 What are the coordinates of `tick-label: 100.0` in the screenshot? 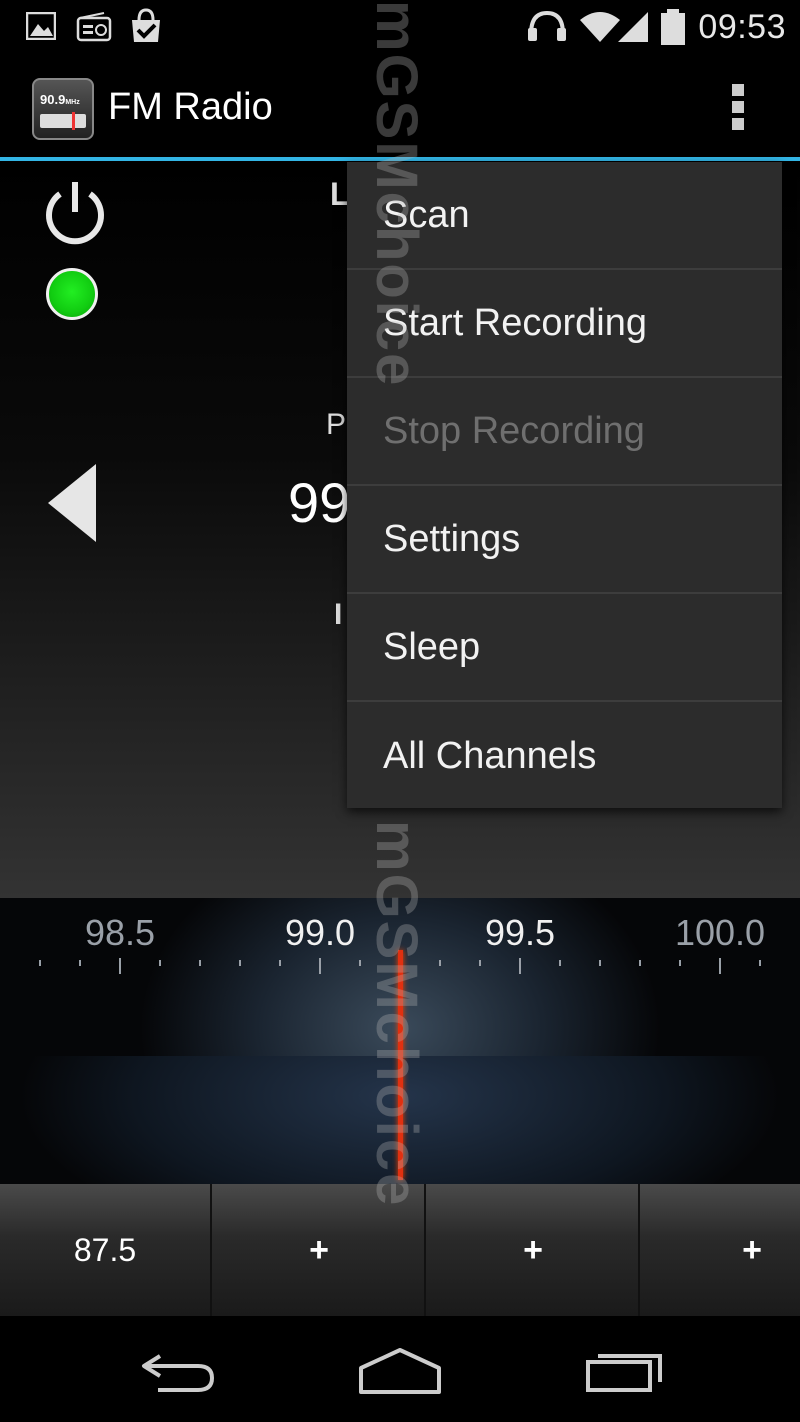 It's located at (720, 932).